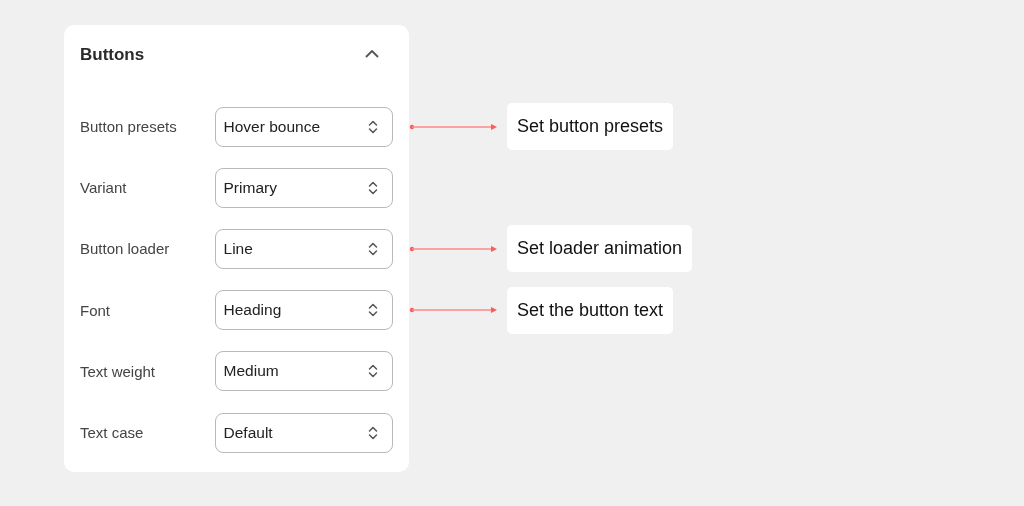 The height and width of the screenshot is (506, 1024). What do you see at coordinates (303, 371) in the screenshot?
I see `select-field: Medium` at bounding box center [303, 371].